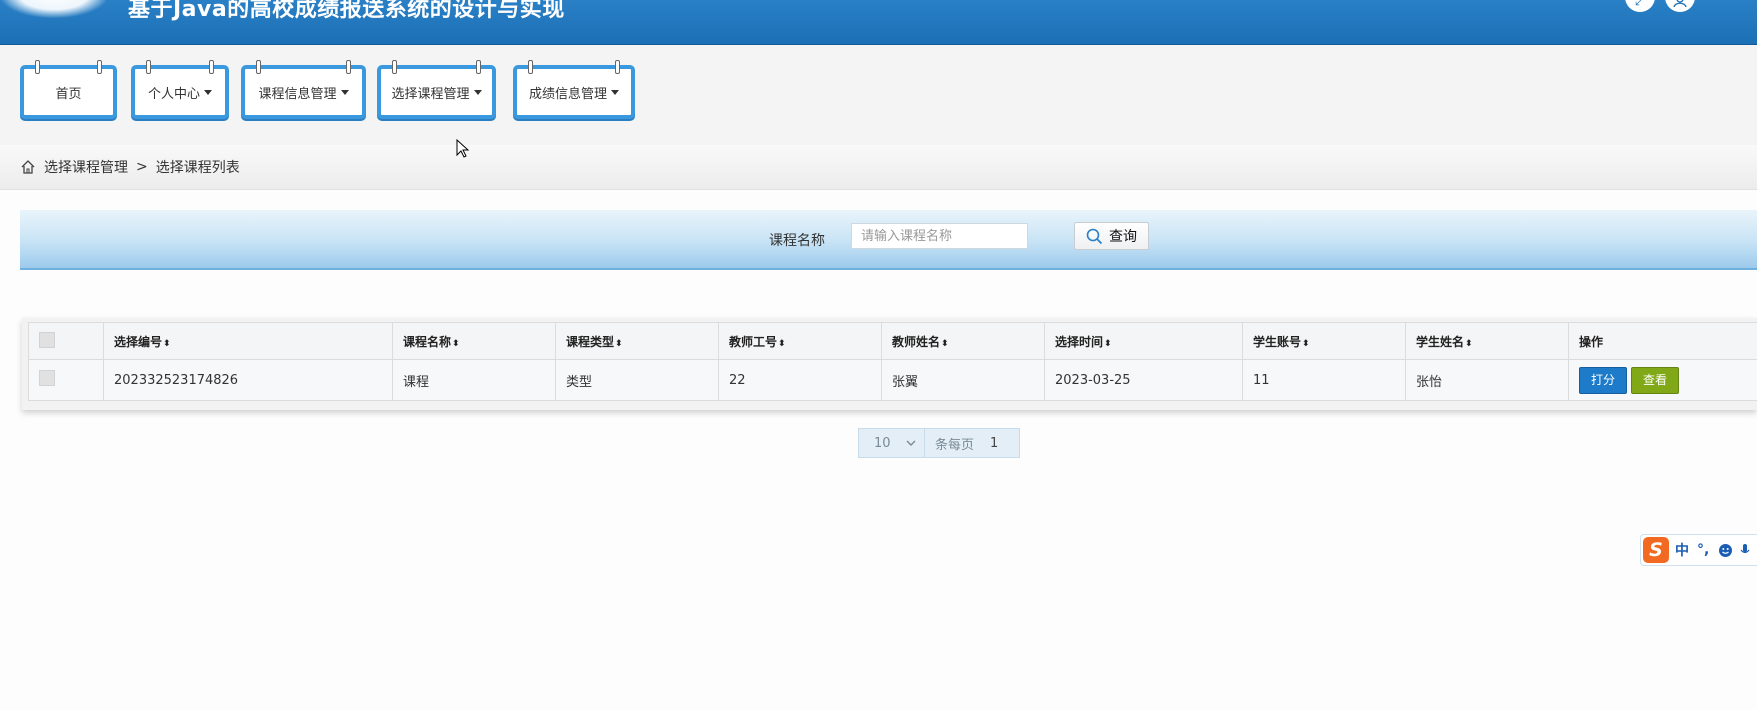 This screenshot has width=1757, height=710. I want to click on nav-label: 课程信息管理, so click(297, 94).